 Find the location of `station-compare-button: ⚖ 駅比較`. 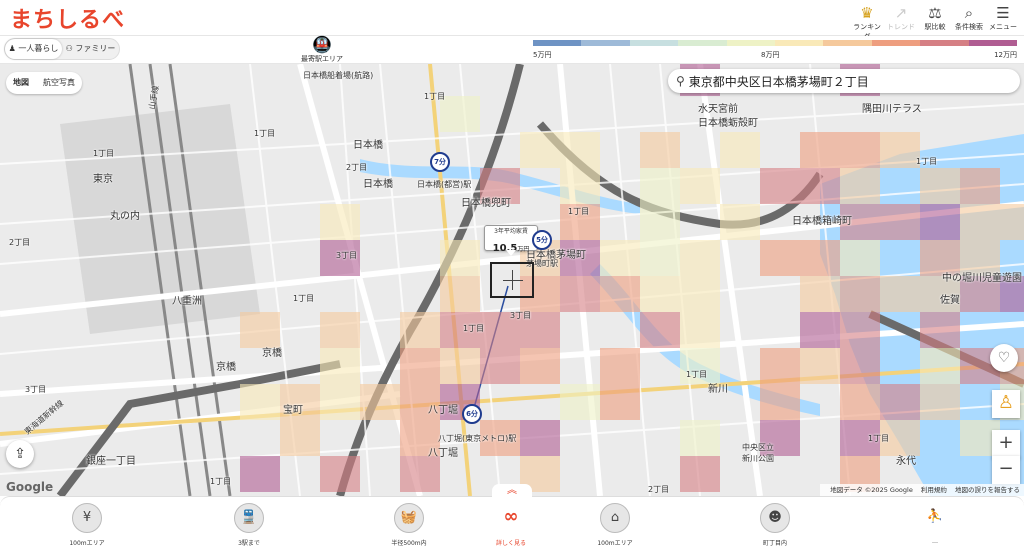

station-compare-button: ⚖ 駅比較 is located at coordinates (935, 18).